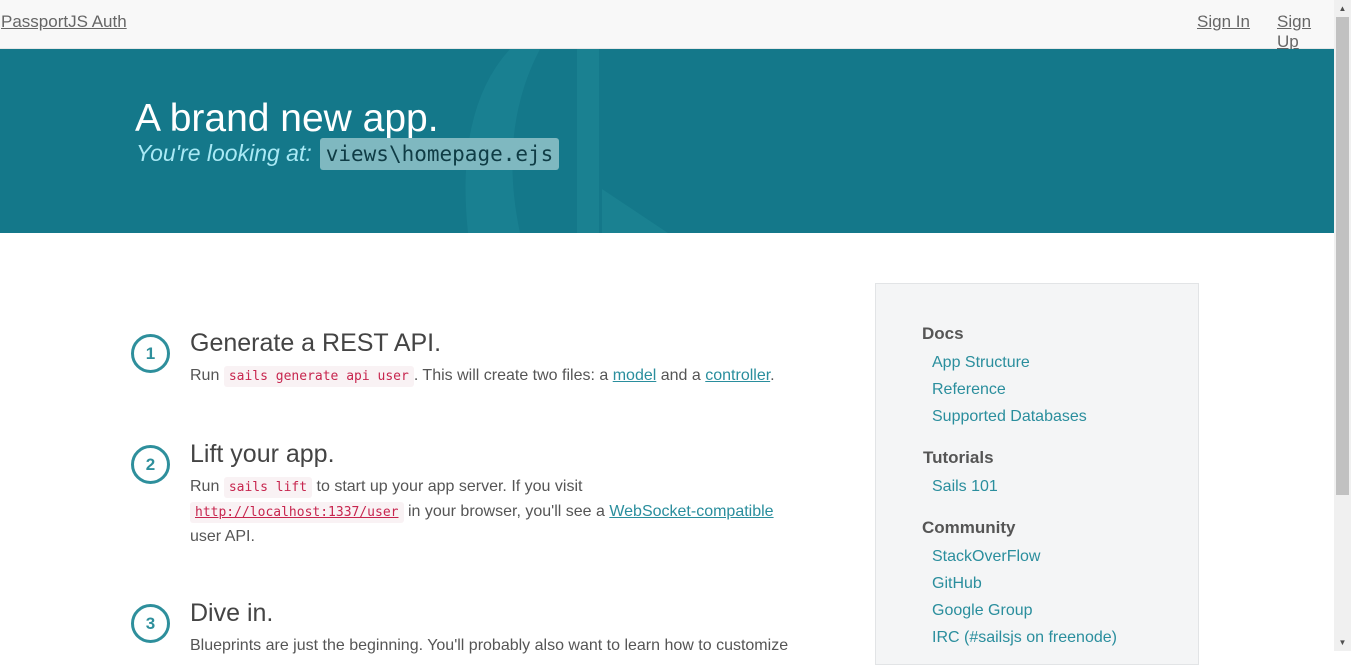  What do you see at coordinates (506, 511) in the screenshot?
I see `step-text-part: in your browser, you'll see a` at bounding box center [506, 511].